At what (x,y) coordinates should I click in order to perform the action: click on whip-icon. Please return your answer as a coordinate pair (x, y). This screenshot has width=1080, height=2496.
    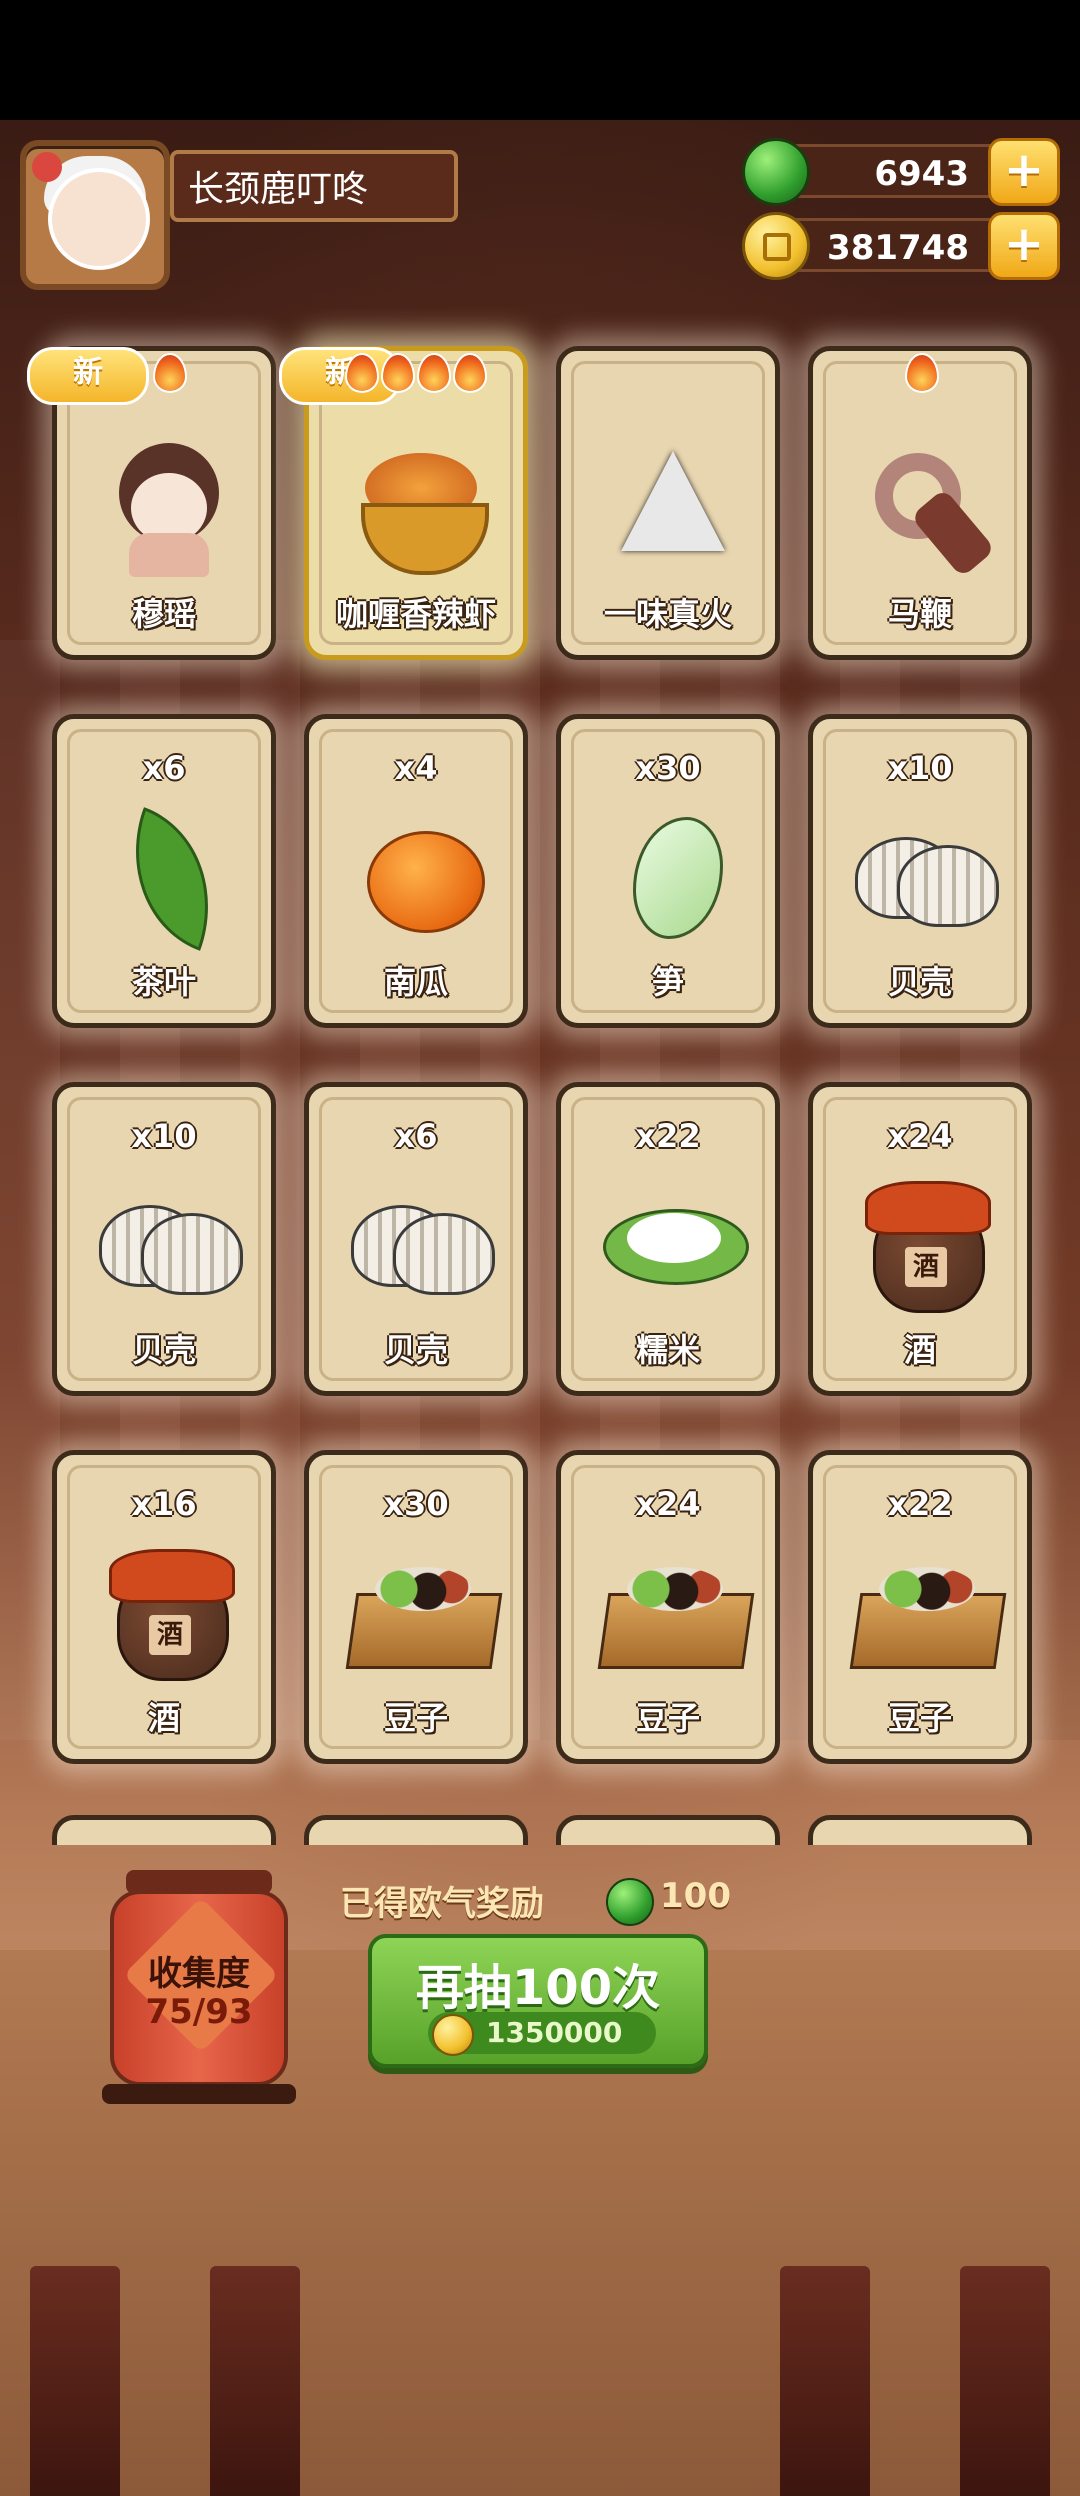
    Looking at the image, I should click on (925, 505).